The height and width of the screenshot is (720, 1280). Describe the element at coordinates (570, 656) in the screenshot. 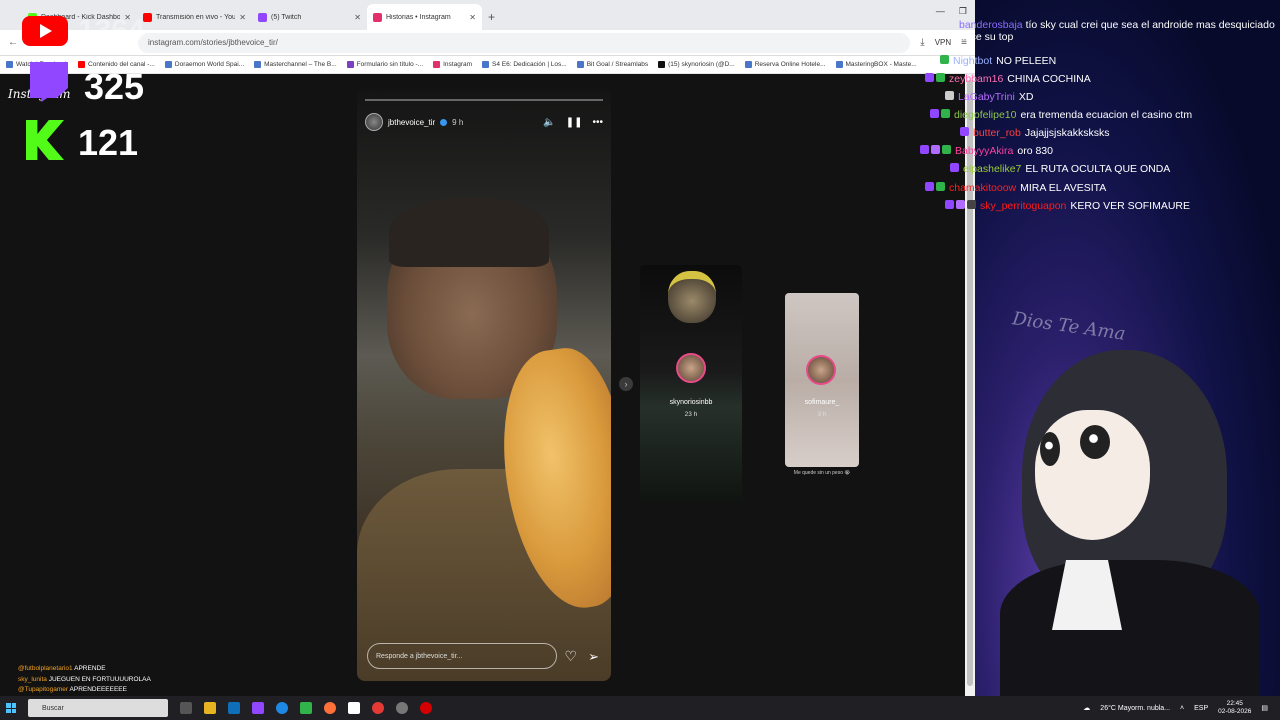

I see `like-heart-icon: ♡` at that location.